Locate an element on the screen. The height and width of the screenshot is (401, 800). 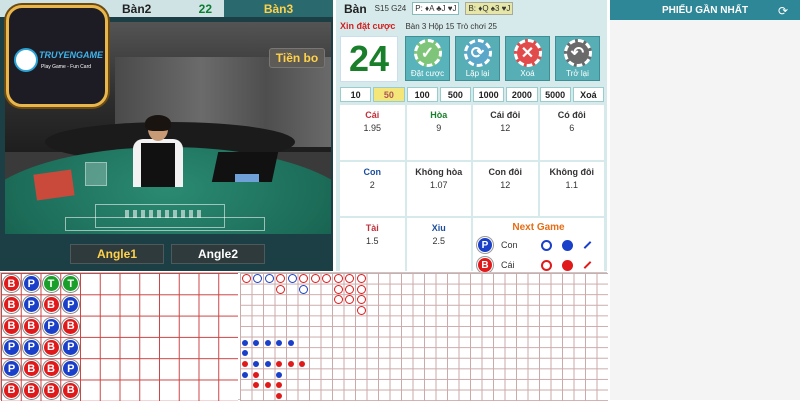
bet-subheader: Xin đặt cược Bàn 3 Hộp 15 Trò chơi 25 is located at coordinates (471, 26).